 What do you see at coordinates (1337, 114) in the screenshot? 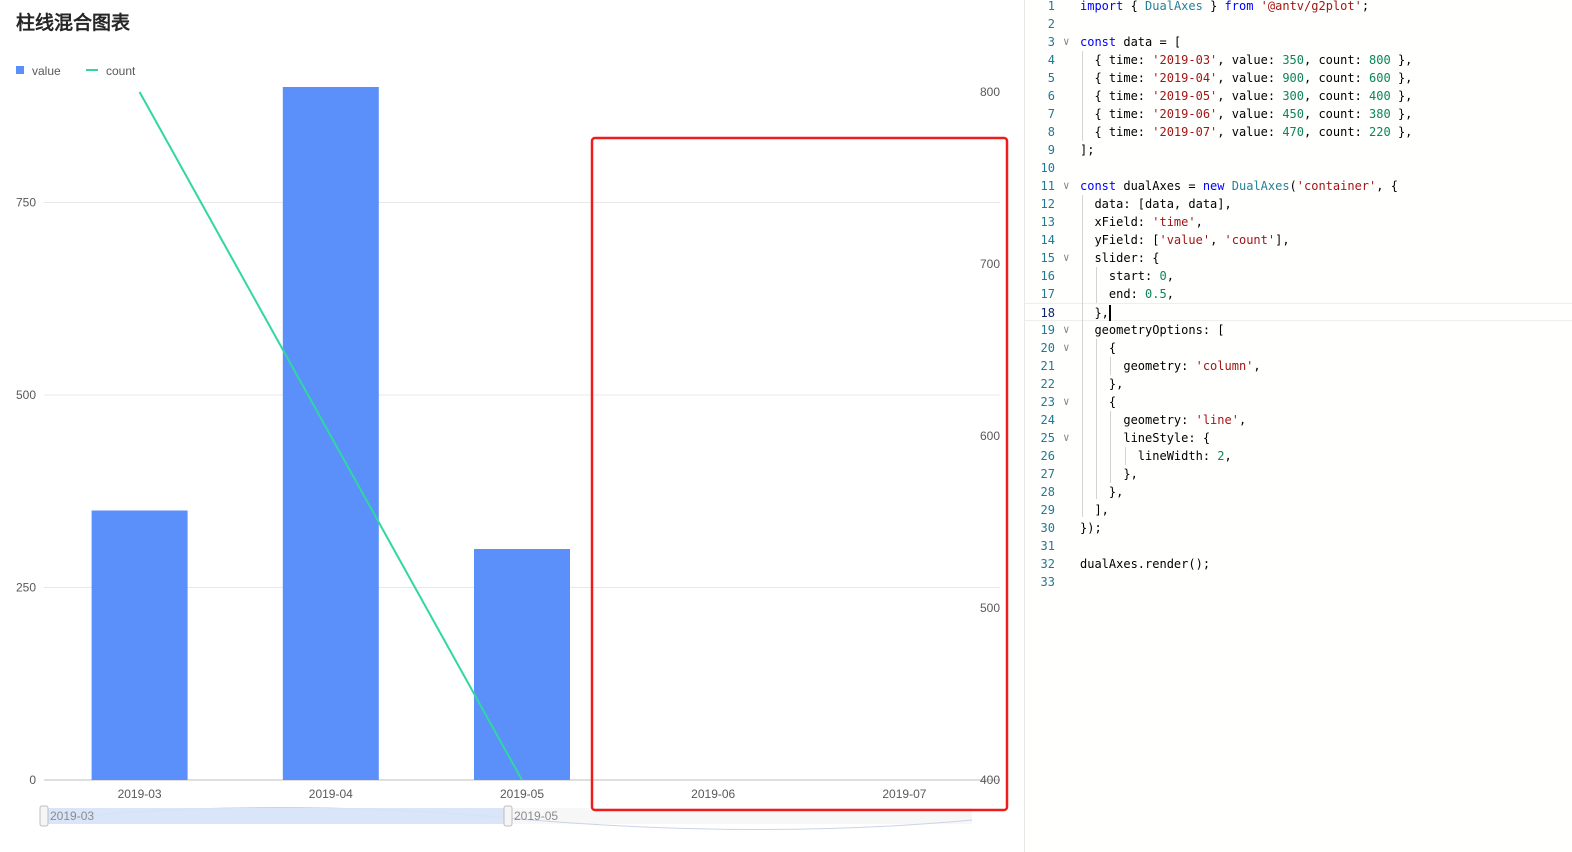
I see `code-token: , count:` at bounding box center [1337, 114].